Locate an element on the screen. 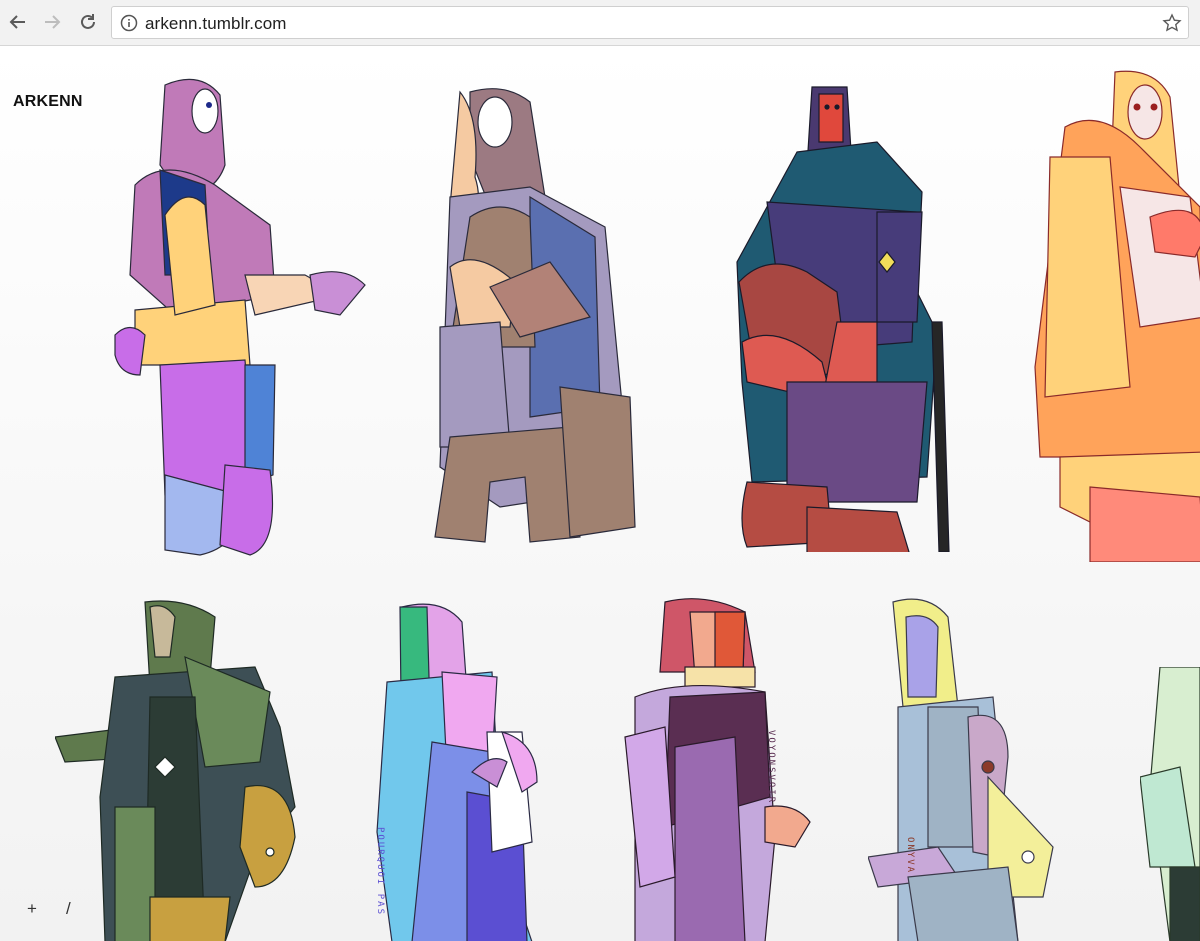  forward-arrow-icon is located at coordinates (53, 22).